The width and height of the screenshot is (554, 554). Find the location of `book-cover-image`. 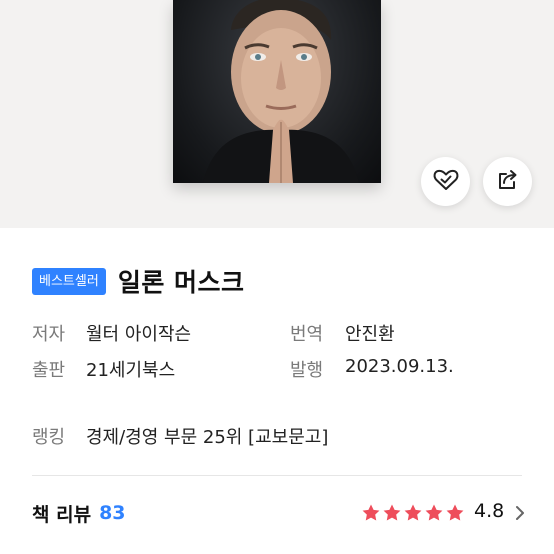

book-cover-image is located at coordinates (277, 91).